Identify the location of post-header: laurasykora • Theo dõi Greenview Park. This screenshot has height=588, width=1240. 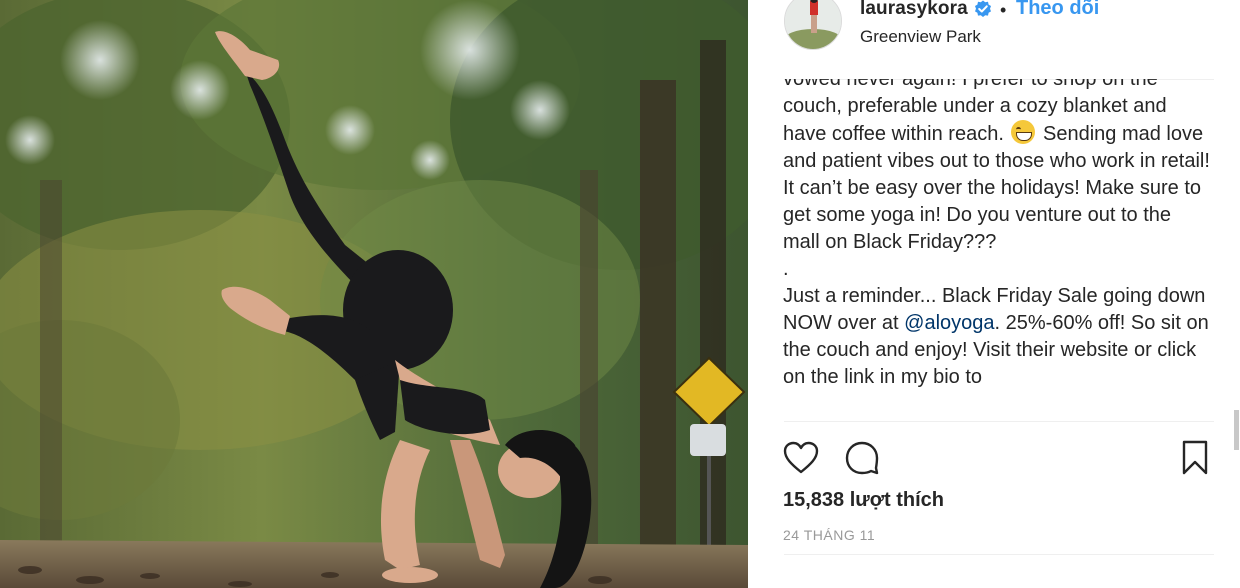
(983, 35).